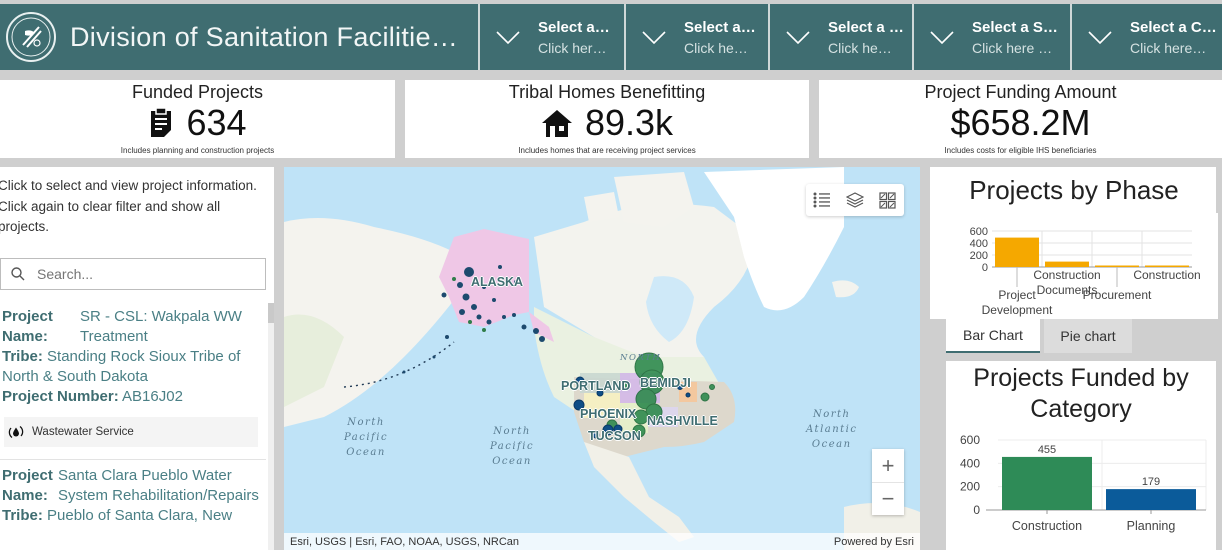 This screenshot has height=550, width=1222. Describe the element at coordinates (161, 326) in the screenshot. I see `project-name: SR - CSL: Wakpala WW Treatment` at that location.